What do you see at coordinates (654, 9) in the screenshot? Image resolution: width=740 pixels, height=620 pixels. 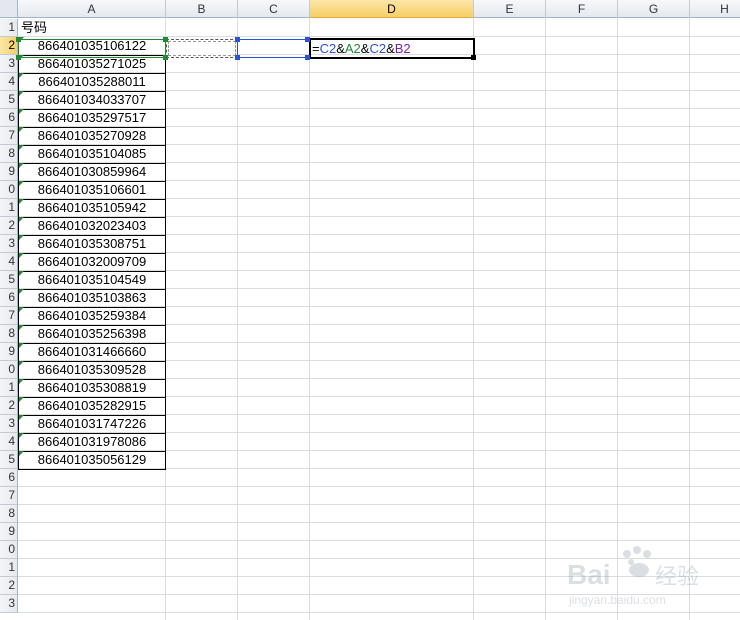 I see `column-header-g: G` at bounding box center [654, 9].